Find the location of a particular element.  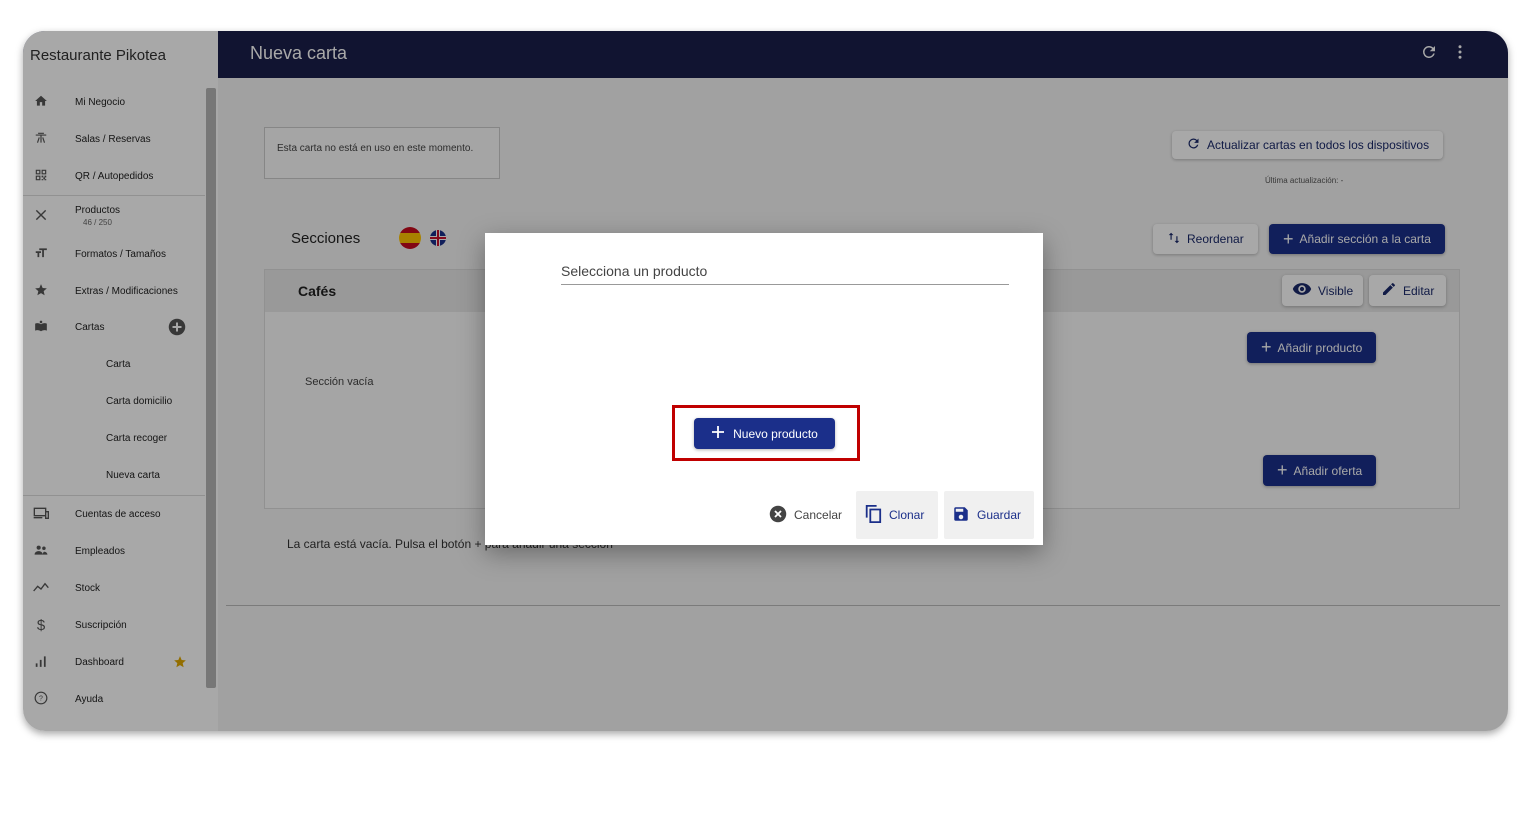

clone-button: Clonar is located at coordinates (897, 515).